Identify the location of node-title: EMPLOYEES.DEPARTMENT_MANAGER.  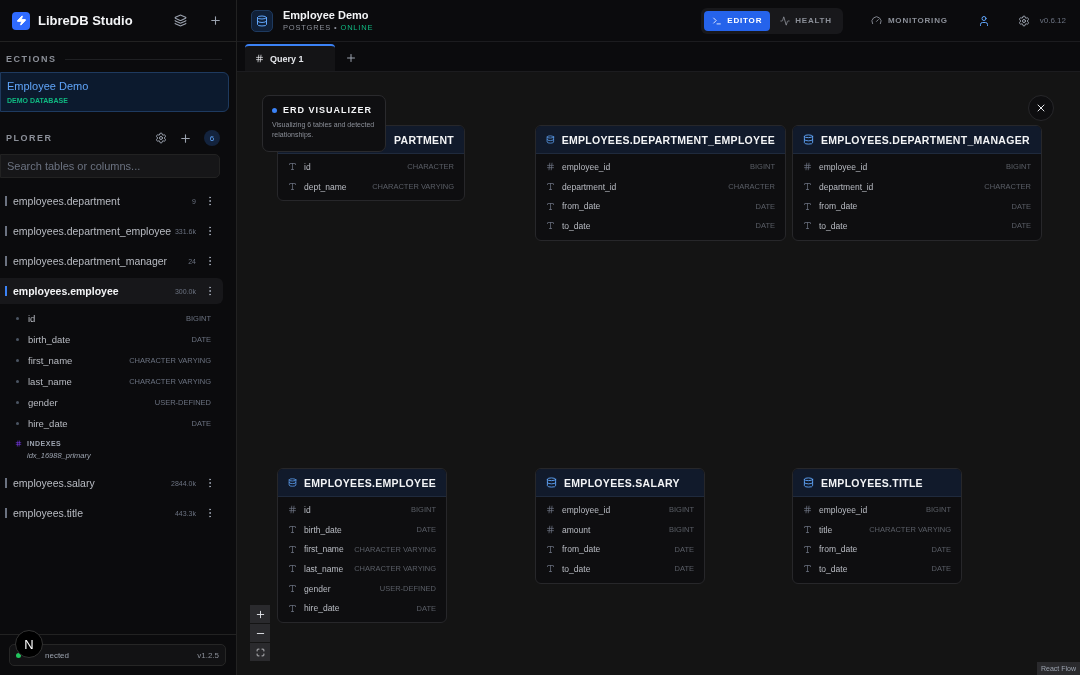
(925, 139).